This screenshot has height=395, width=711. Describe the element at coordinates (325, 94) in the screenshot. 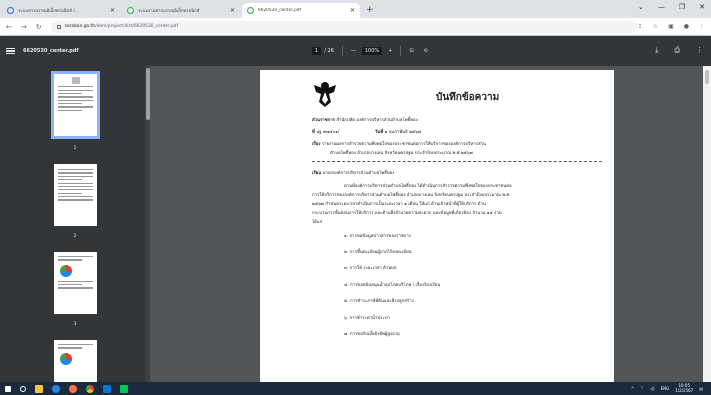

I see `garuda-emblem-icon` at that location.